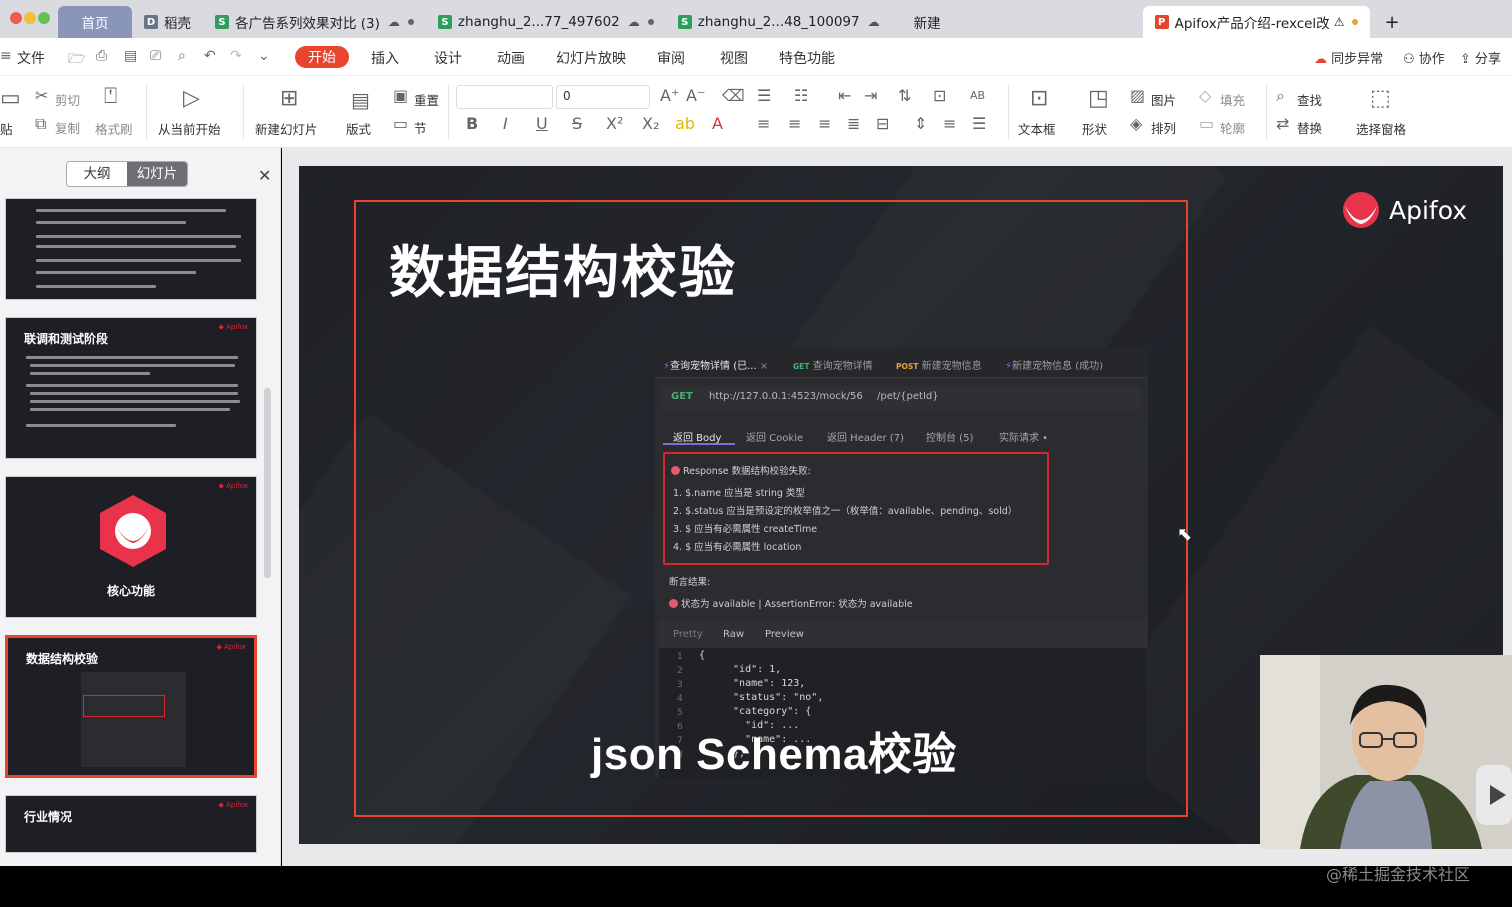  I want to click on superscript-icon: X², so click(614, 124).